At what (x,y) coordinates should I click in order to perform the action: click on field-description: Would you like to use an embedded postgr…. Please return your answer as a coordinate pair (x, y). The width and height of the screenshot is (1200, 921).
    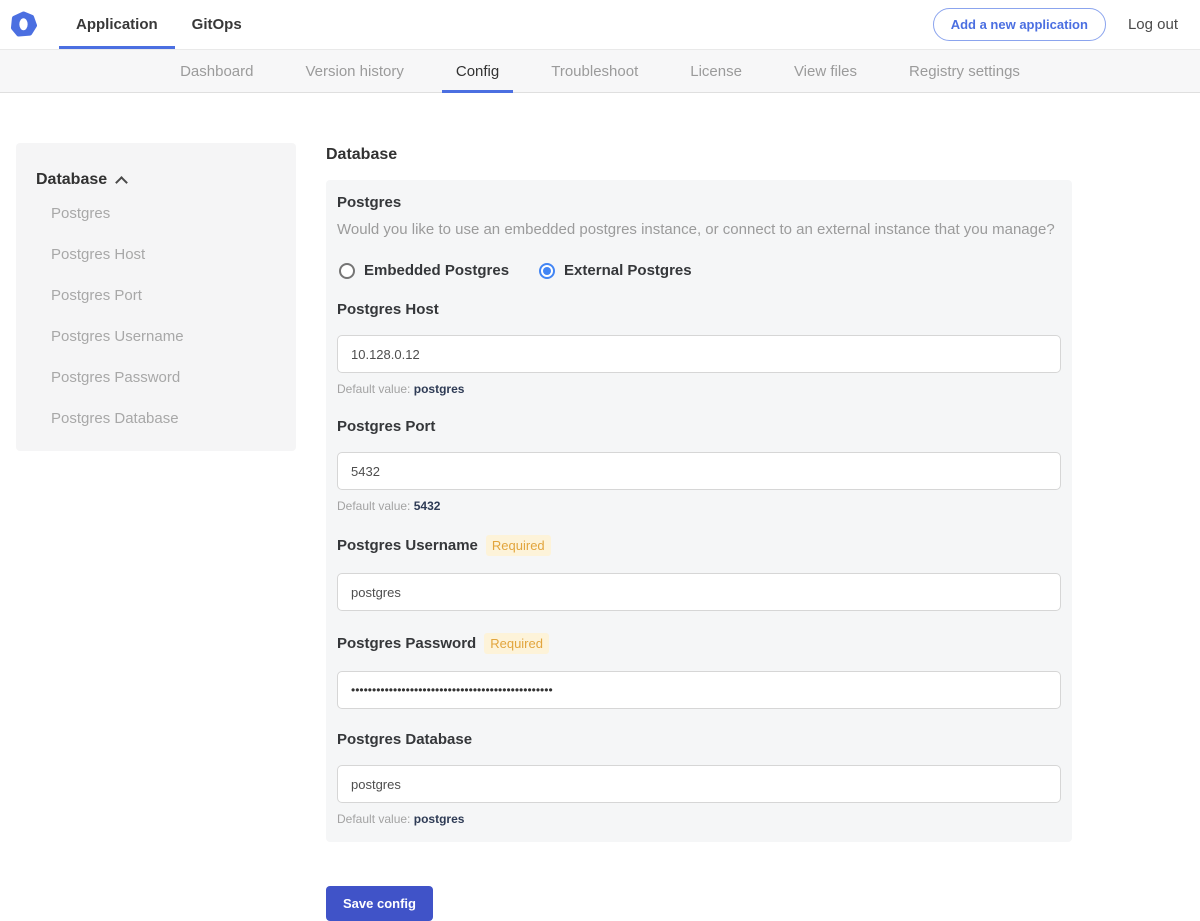
    Looking at the image, I should click on (696, 229).